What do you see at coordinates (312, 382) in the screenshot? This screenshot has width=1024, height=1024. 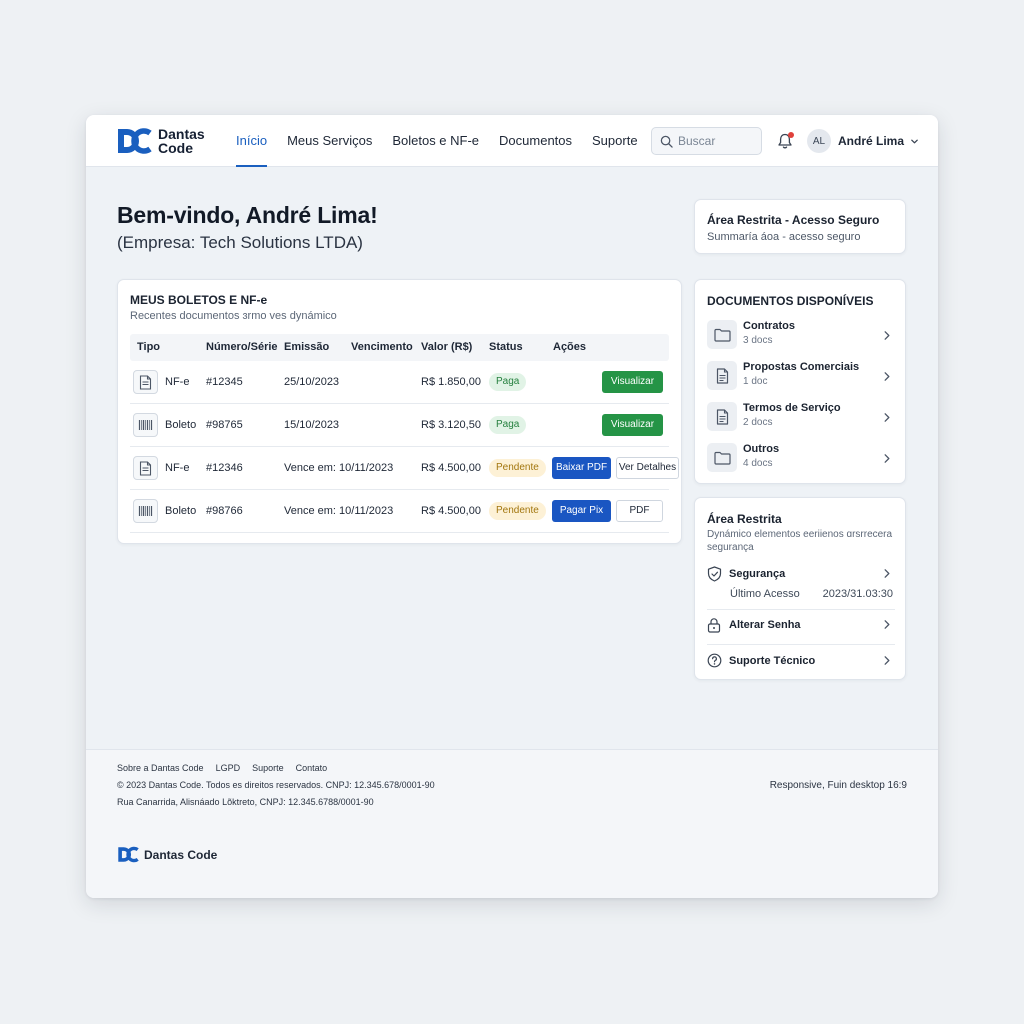 I see `row-data: 25/10/2023` at bounding box center [312, 382].